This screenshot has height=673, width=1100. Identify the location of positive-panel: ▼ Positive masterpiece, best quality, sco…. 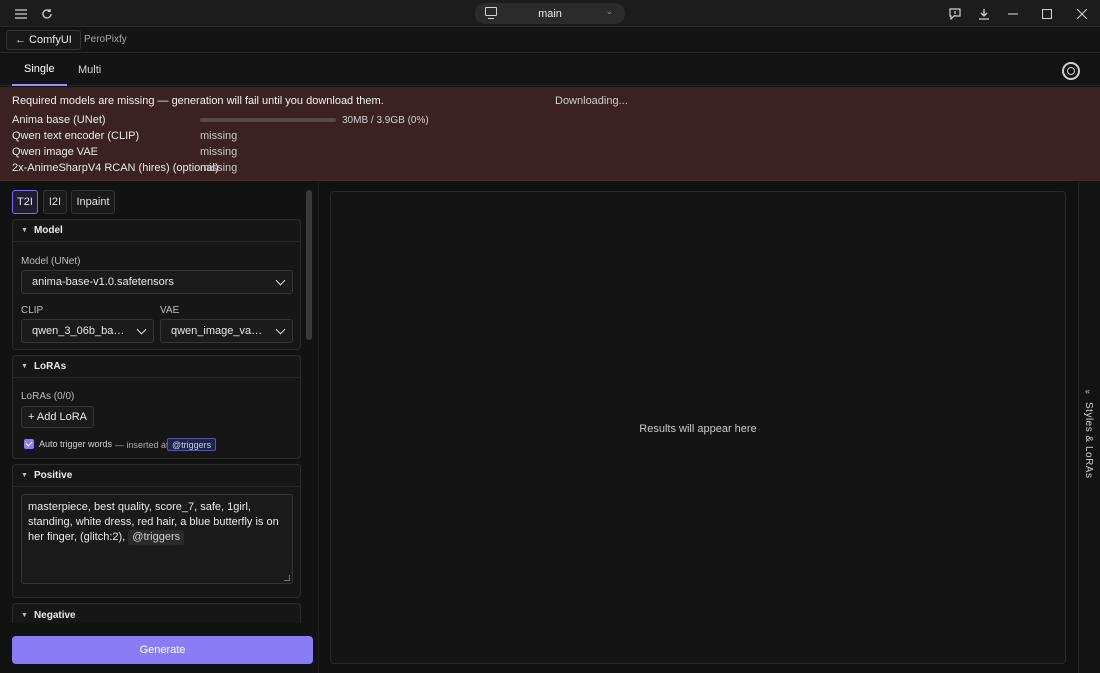
(156, 531).